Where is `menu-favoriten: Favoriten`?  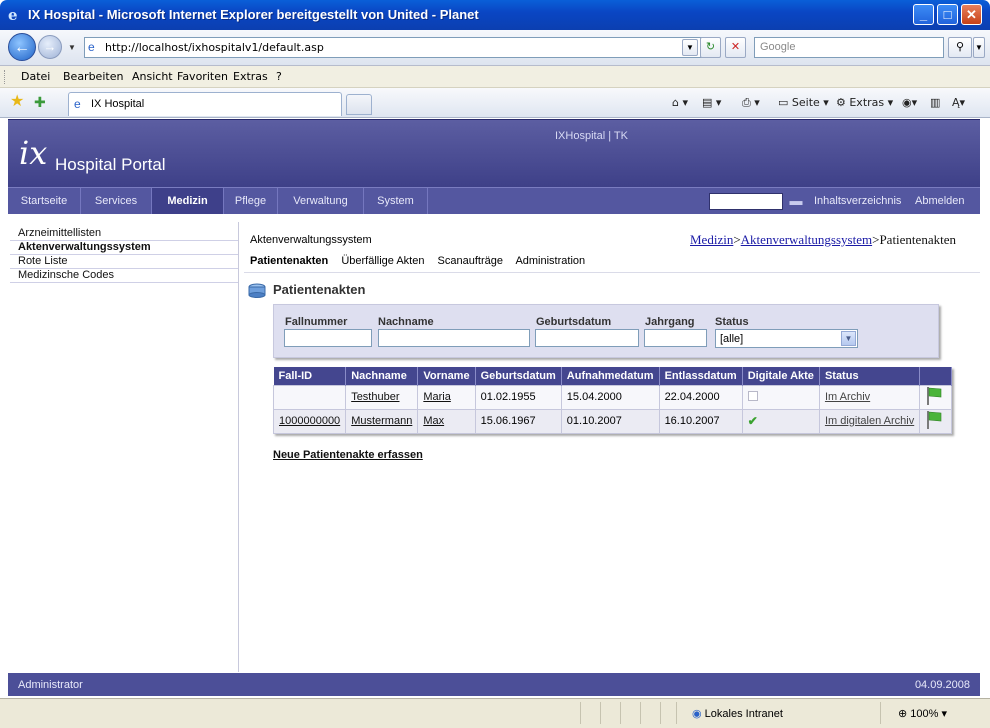
menu-favoriten: Favoriten is located at coordinates (202, 76).